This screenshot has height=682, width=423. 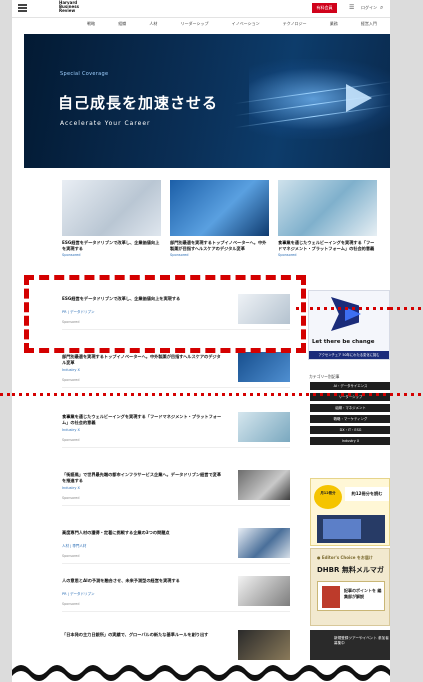 What do you see at coordinates (350, 512) in the screenshot?
I see `subscription-ad: 月12冊分 約12冊分を読む` at bounding box center [350, 512].